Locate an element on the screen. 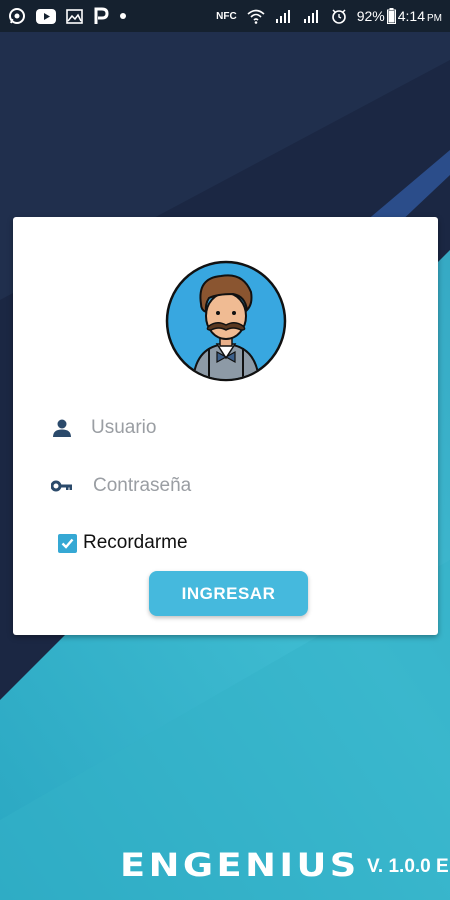 Image resolution: width=450 pixels, height=900 pixels. dot-icon is located at coordinates (123, 16).